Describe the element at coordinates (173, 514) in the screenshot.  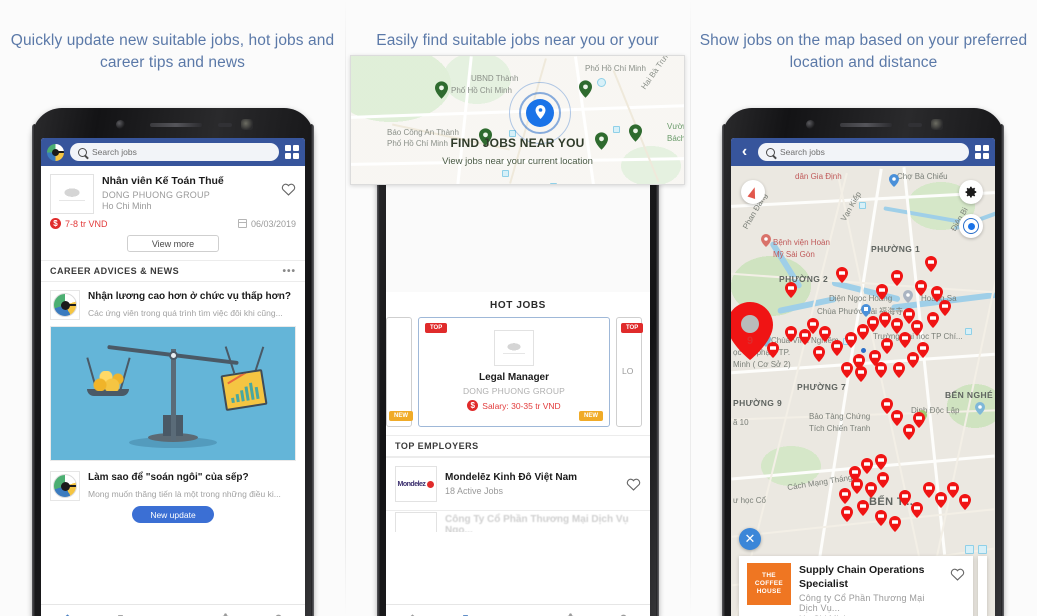
I see `new-update-button: New update` at that location.